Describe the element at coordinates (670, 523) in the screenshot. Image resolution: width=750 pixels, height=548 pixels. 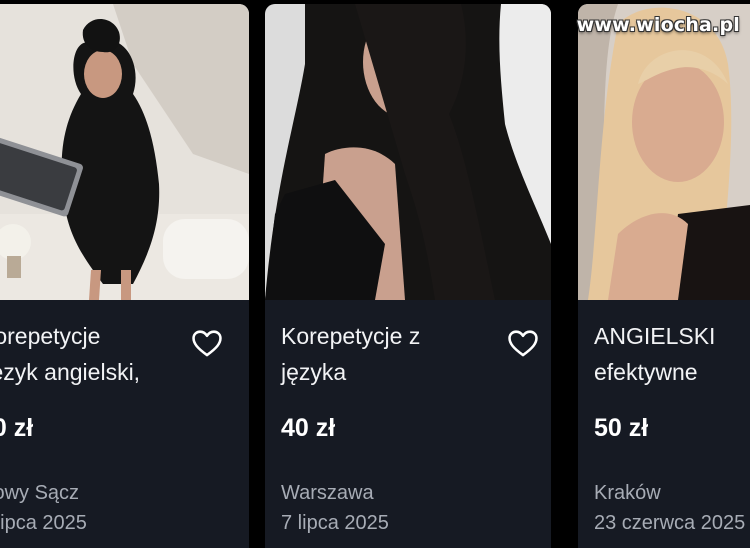
I see `listing-date: 23 czerwca 2025` at that location.